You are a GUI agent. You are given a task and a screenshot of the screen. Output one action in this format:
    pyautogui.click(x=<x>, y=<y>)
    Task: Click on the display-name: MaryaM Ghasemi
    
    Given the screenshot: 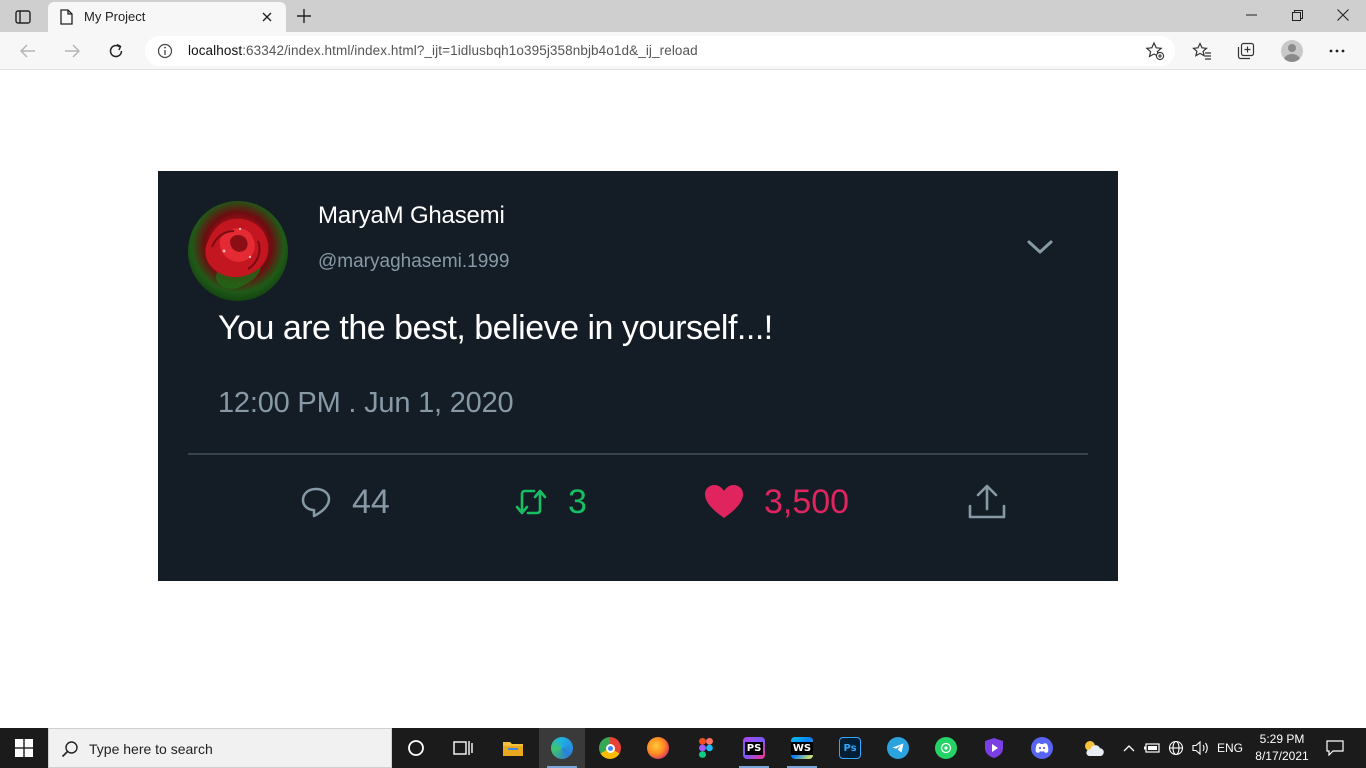 What is the action you would take?
    pyautogui.click(x=411, y=216)
    